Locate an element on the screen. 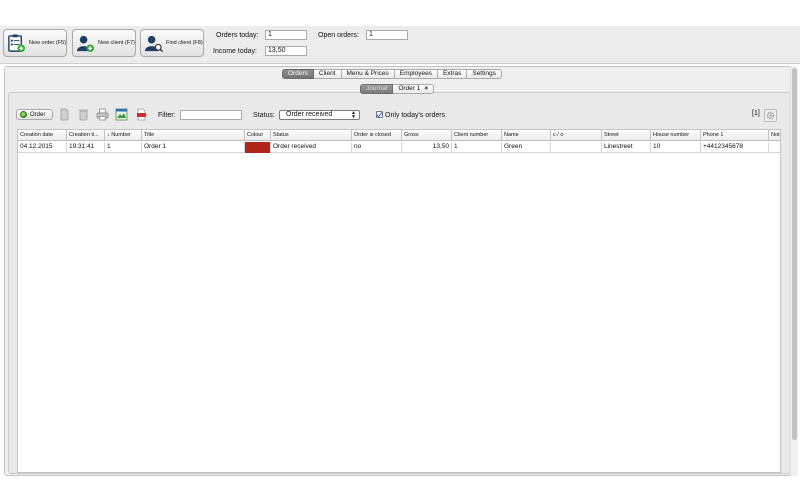 The width and height of the screenshot is (800, 500). new-order-button: New order (F5) is located at coordinates (35, 43).